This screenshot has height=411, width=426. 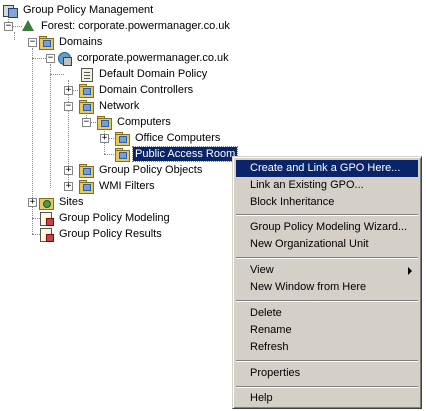 I want to click on tree-item-domains: Domains, so click(x=71, y=42).